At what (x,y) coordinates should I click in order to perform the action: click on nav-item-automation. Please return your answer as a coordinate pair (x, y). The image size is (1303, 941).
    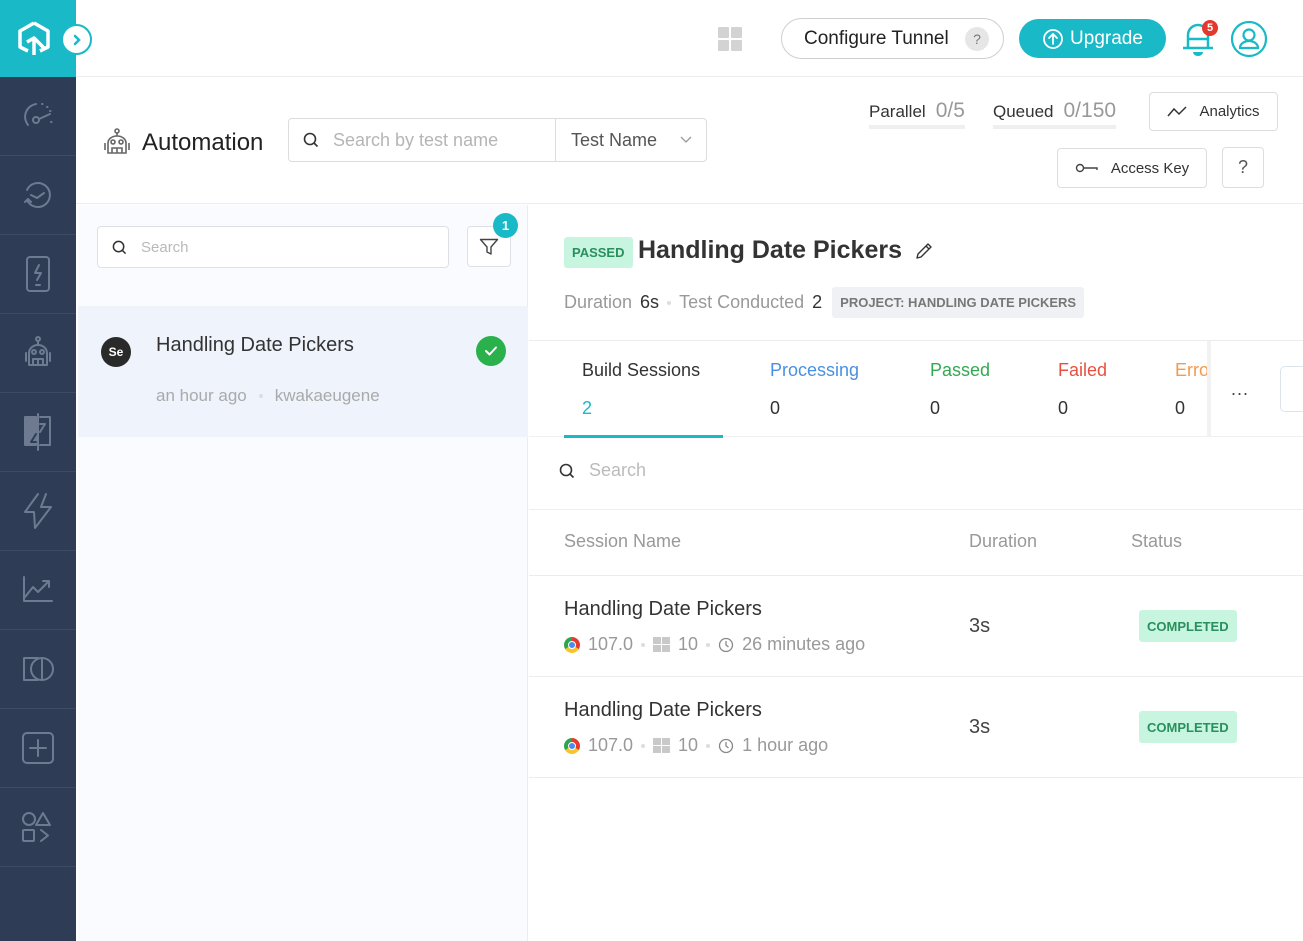
    Looking at the image, I should click on (38, 353).